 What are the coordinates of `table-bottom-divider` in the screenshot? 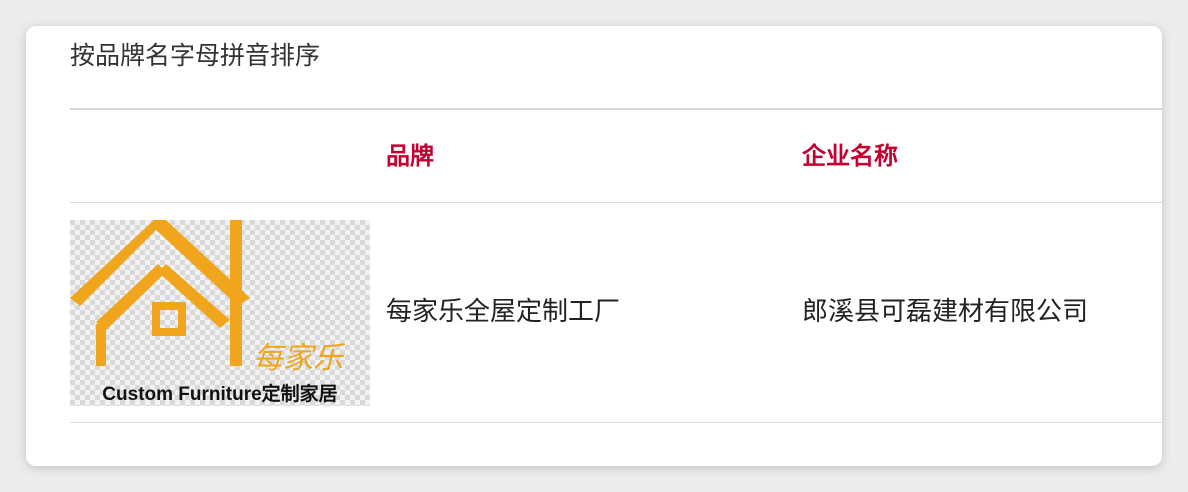 It's located at (616, 422).